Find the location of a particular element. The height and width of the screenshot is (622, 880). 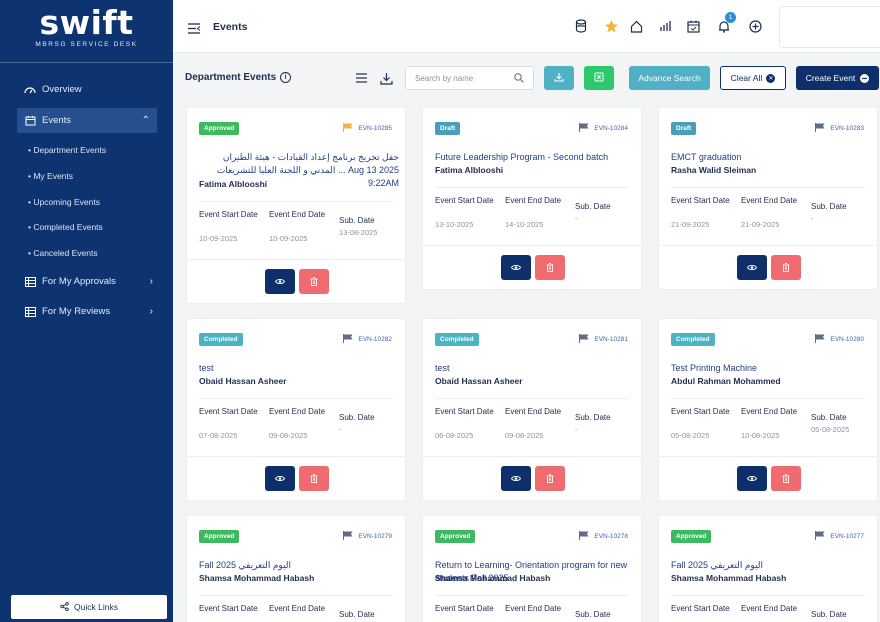

database-icon is located at coordinates (581, 26).